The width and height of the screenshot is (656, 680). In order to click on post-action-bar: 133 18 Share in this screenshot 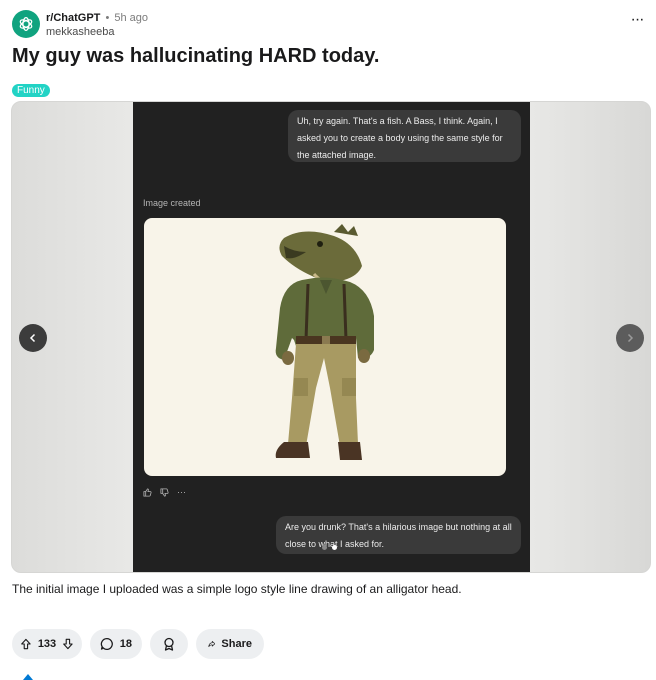, I will do `click(138, 644)`.